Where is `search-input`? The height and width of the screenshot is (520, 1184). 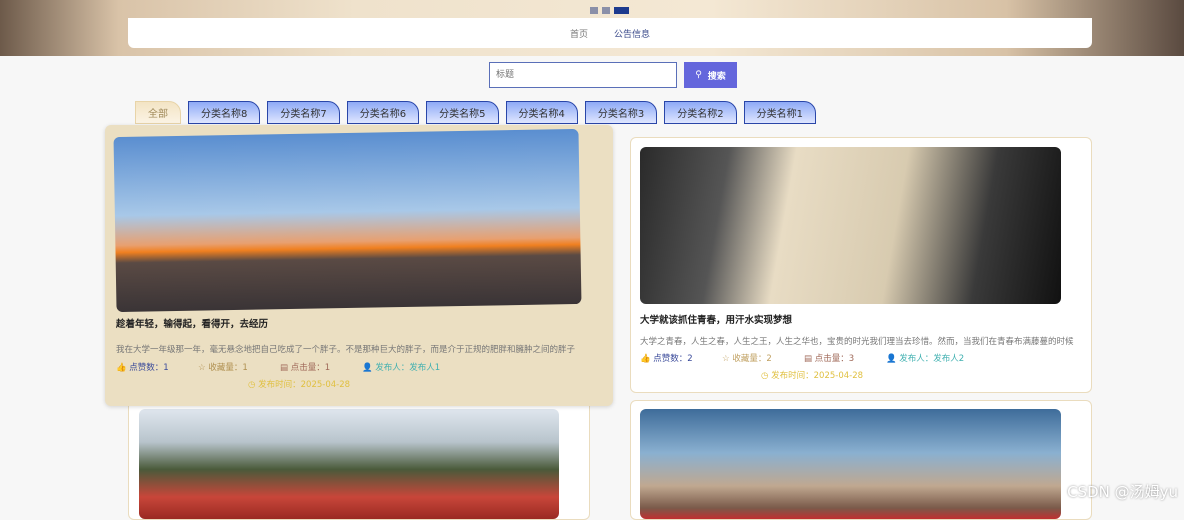
search-input is located at coordinates (583, 75).